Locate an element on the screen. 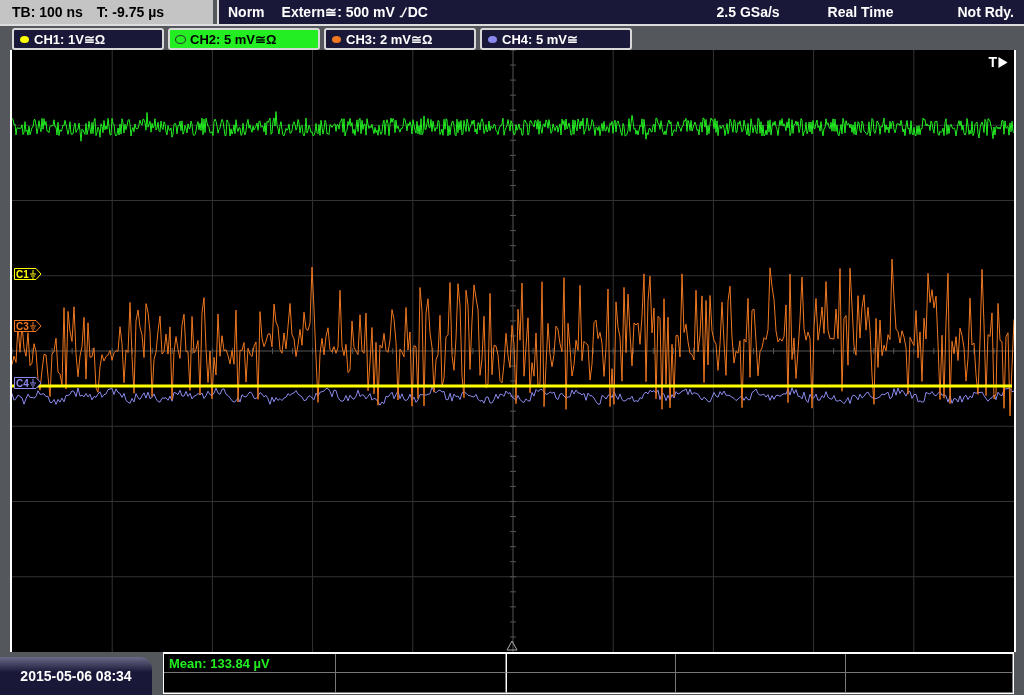  acquisition-mode-text: Real Time is located at coordinates (860, 12).